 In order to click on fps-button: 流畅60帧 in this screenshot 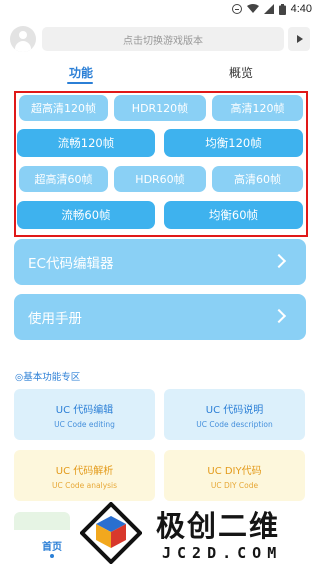, I will do `click(86, 215)`.